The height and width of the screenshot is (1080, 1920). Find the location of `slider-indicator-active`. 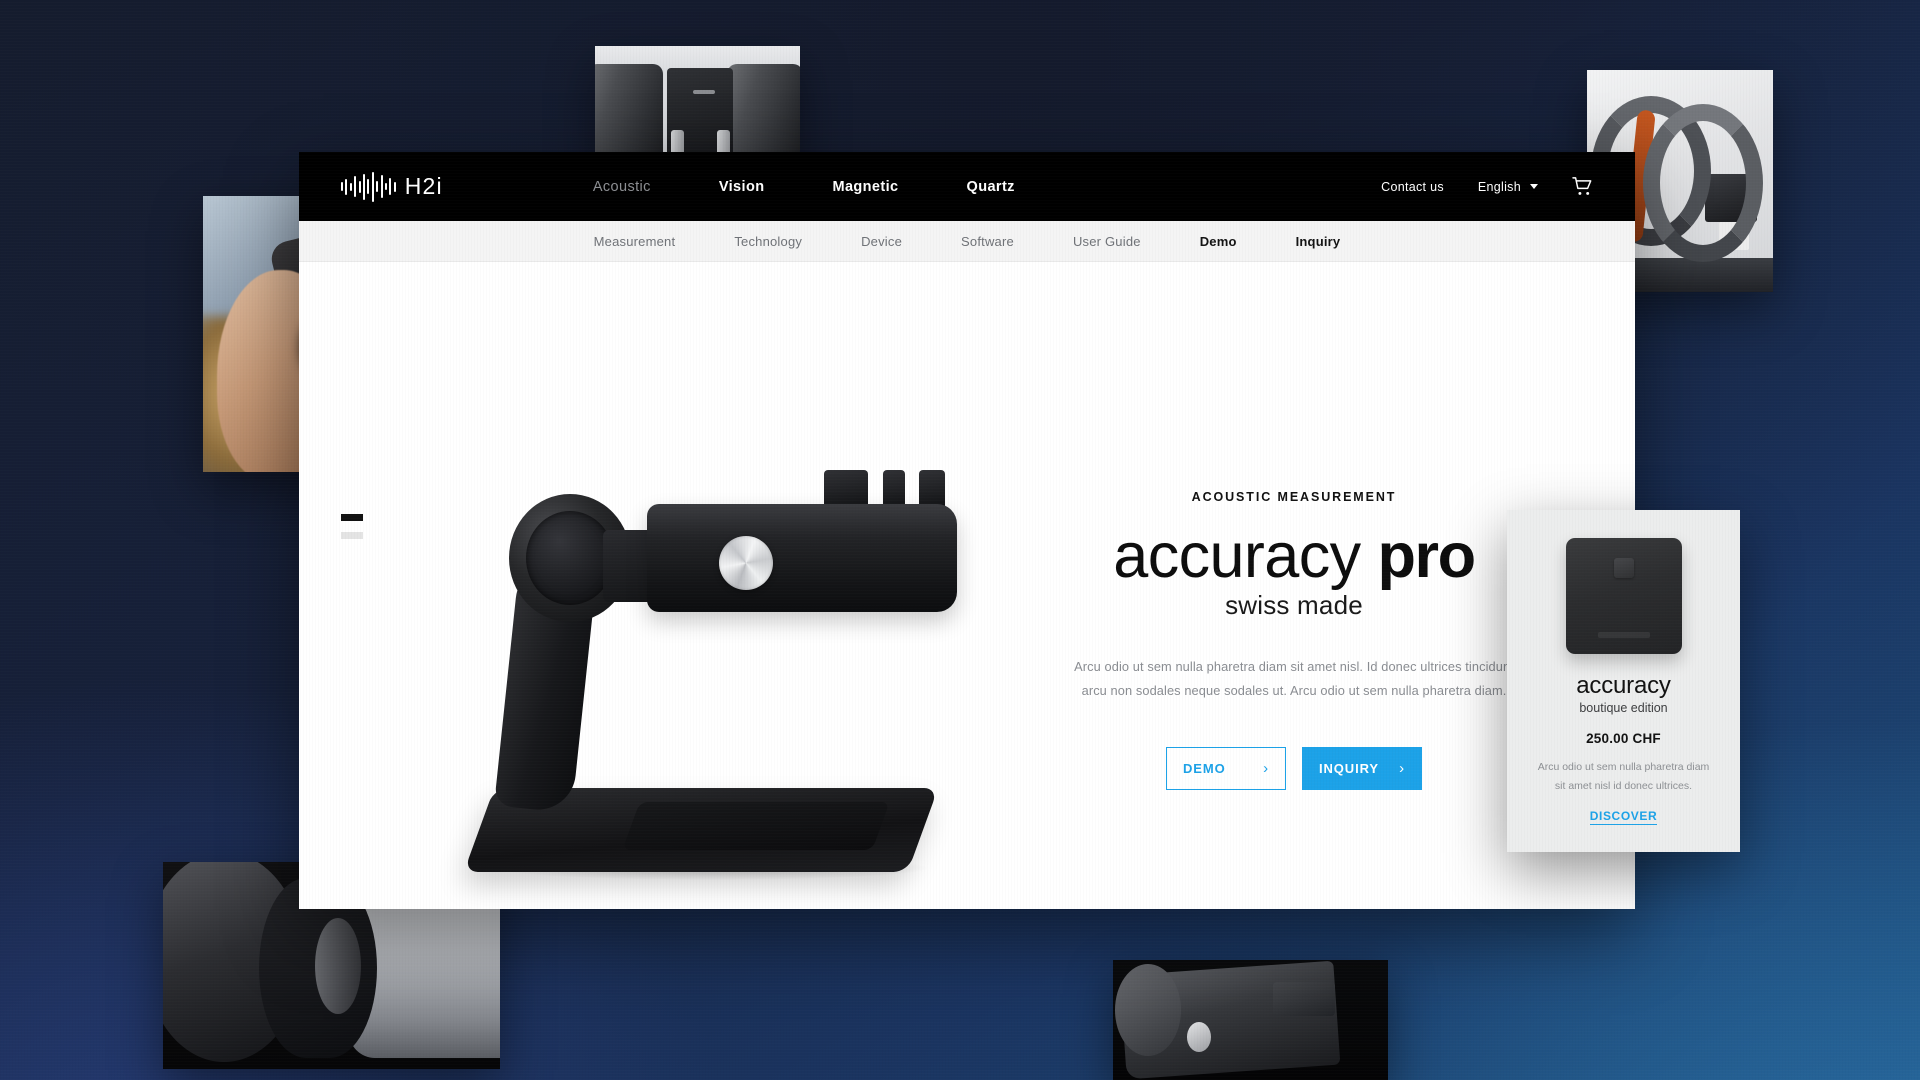

slider-indicator-active is located at coordinates (352, 517).